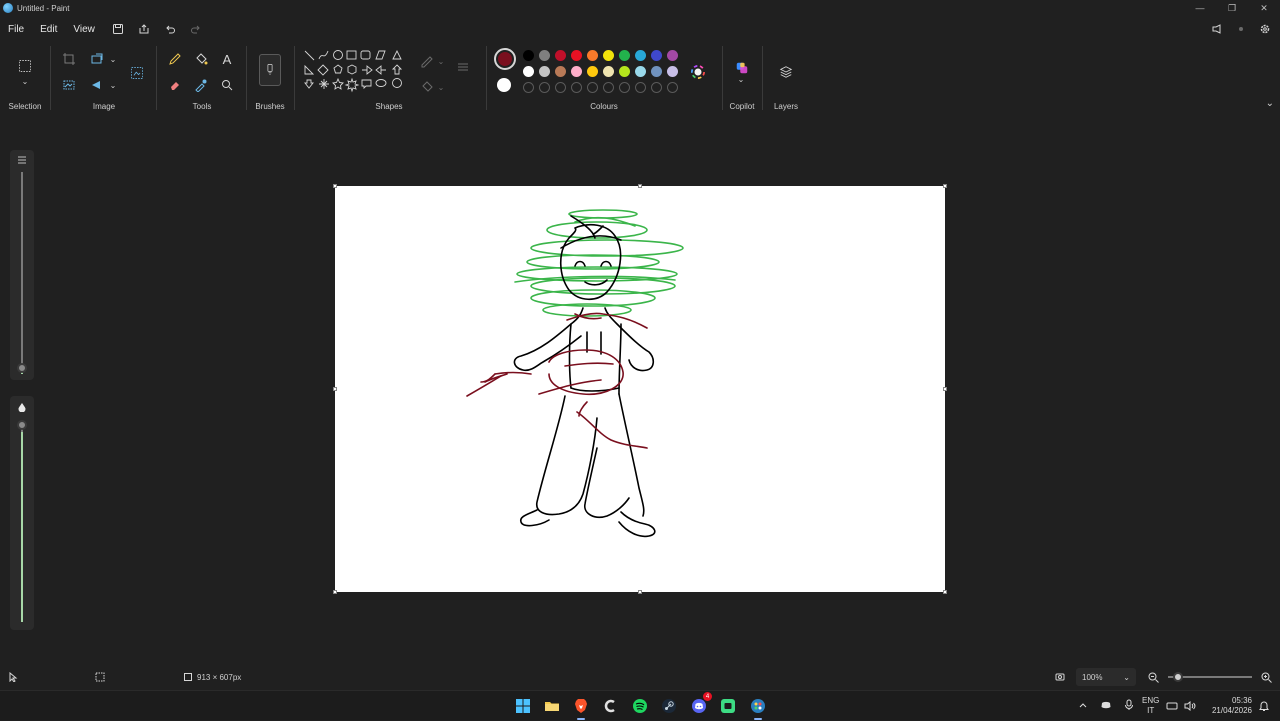 Image resolution: width=1280 pixels, height=721 pixels. Describe the element at coordinates (1270, 103) in the screenshot. I see `ribbon-collapse-chevron-icon: ⌄` at that location.